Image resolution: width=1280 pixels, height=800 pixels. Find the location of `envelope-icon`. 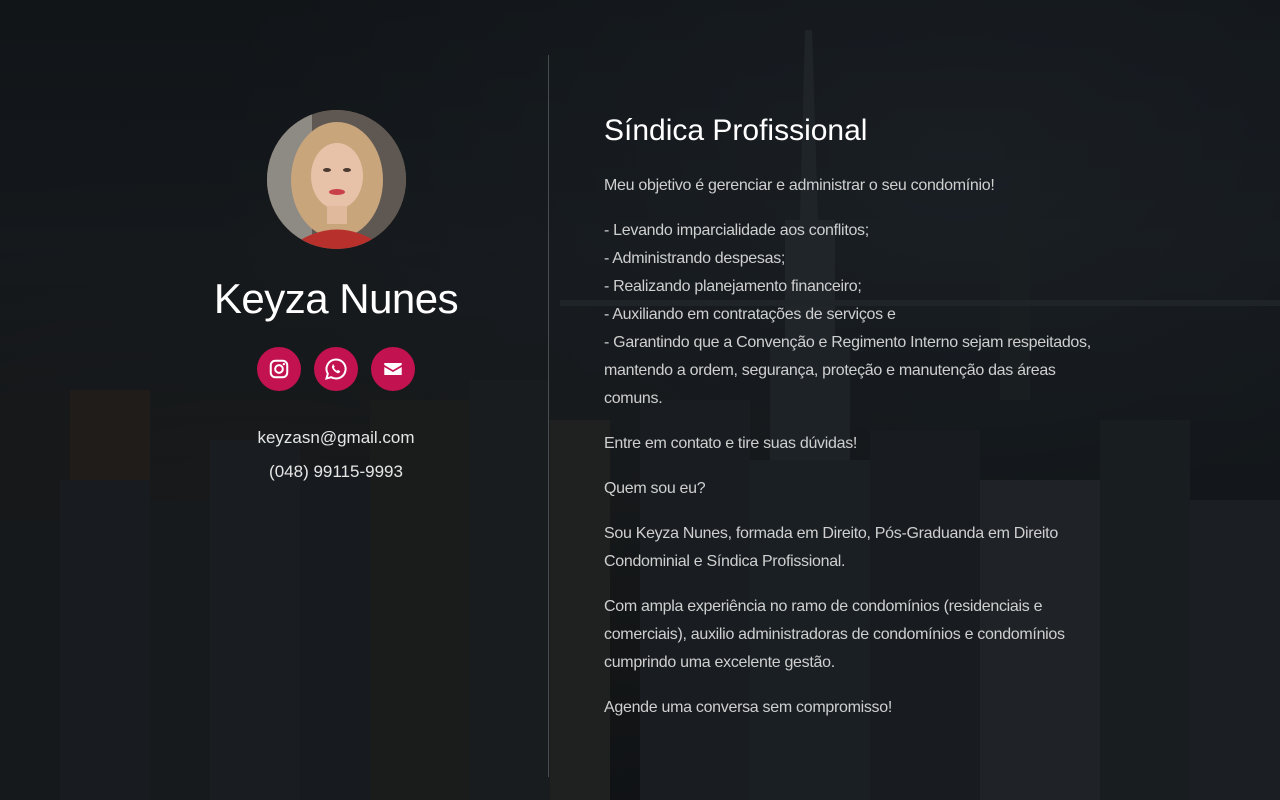

envelope-icon is located at coordinates (393, 369).